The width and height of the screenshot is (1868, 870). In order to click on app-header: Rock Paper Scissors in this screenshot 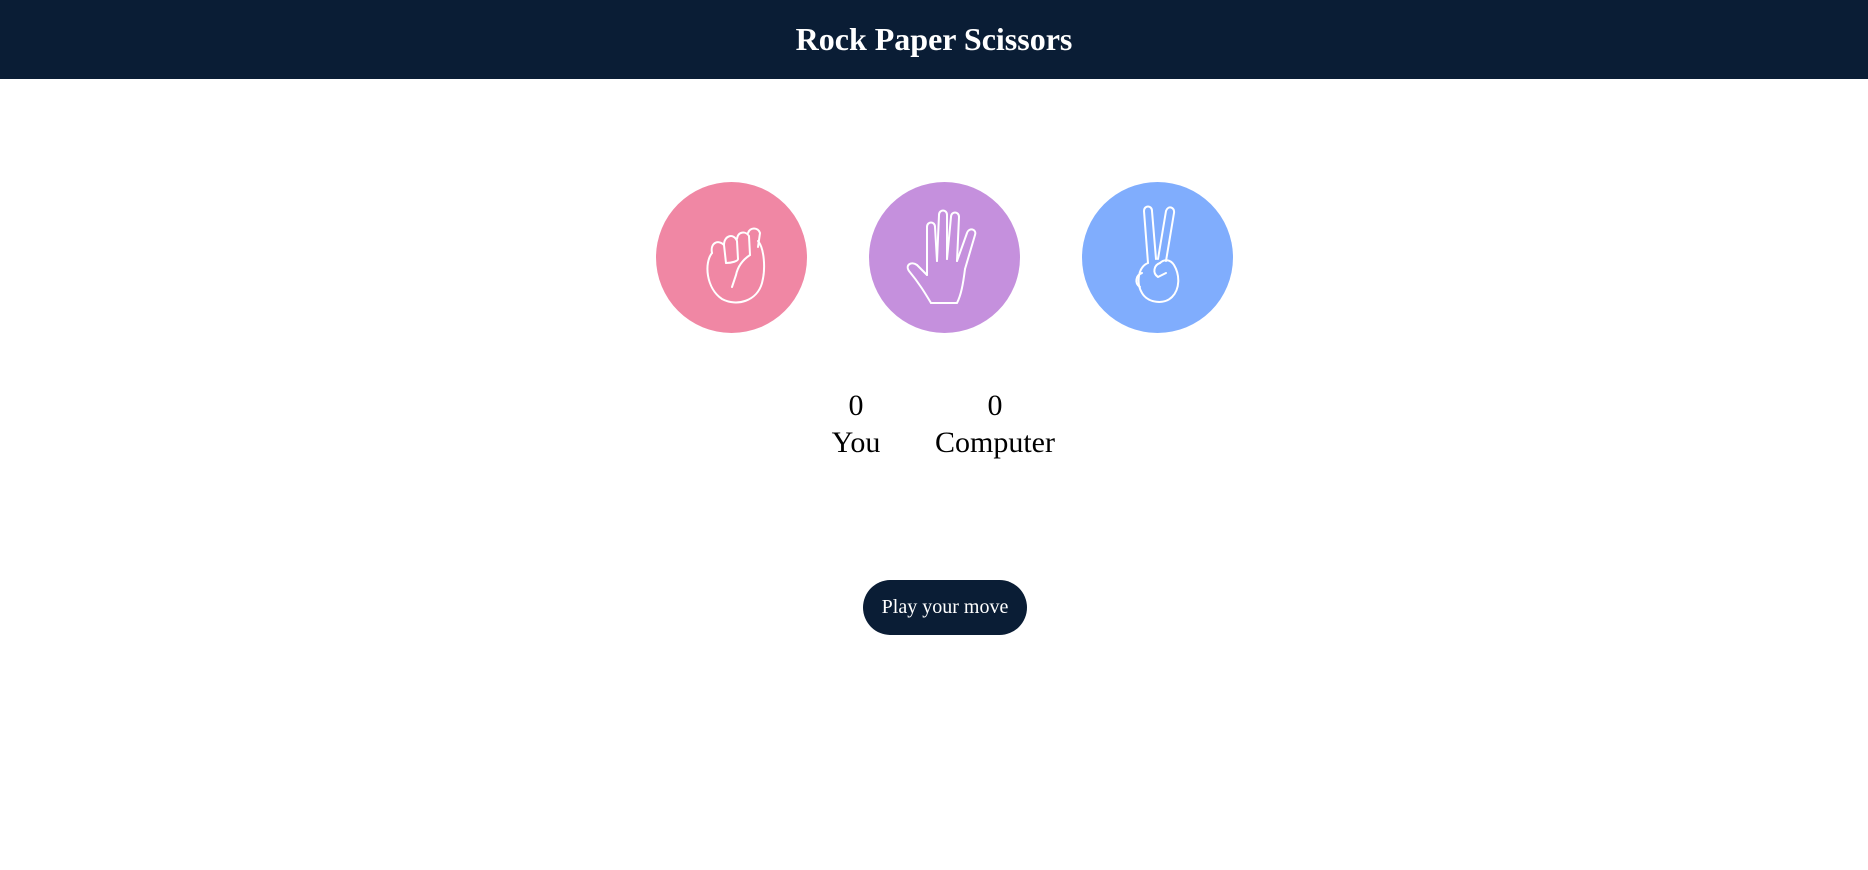, I will do `click(934, 39)`.